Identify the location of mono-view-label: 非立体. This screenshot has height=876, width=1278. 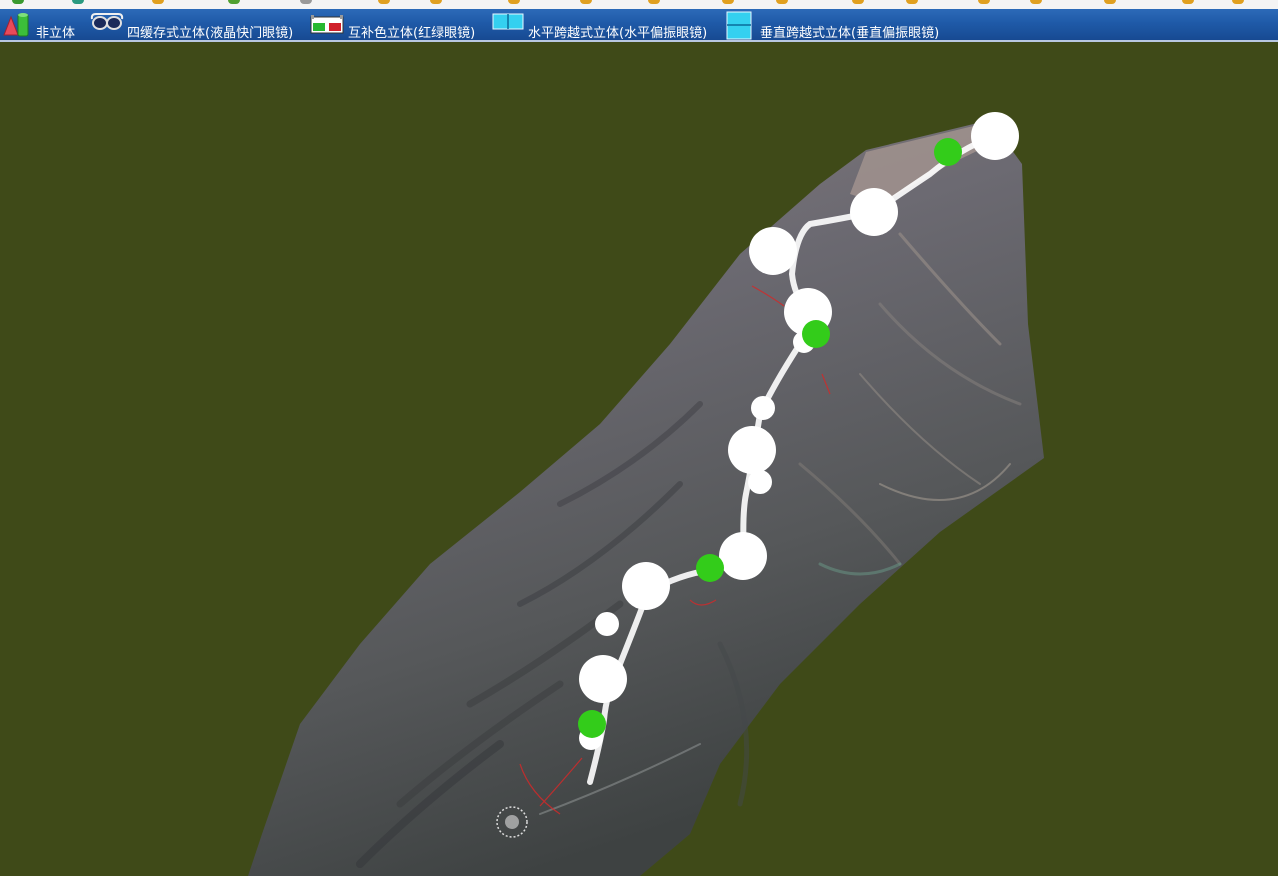
(56, 33).